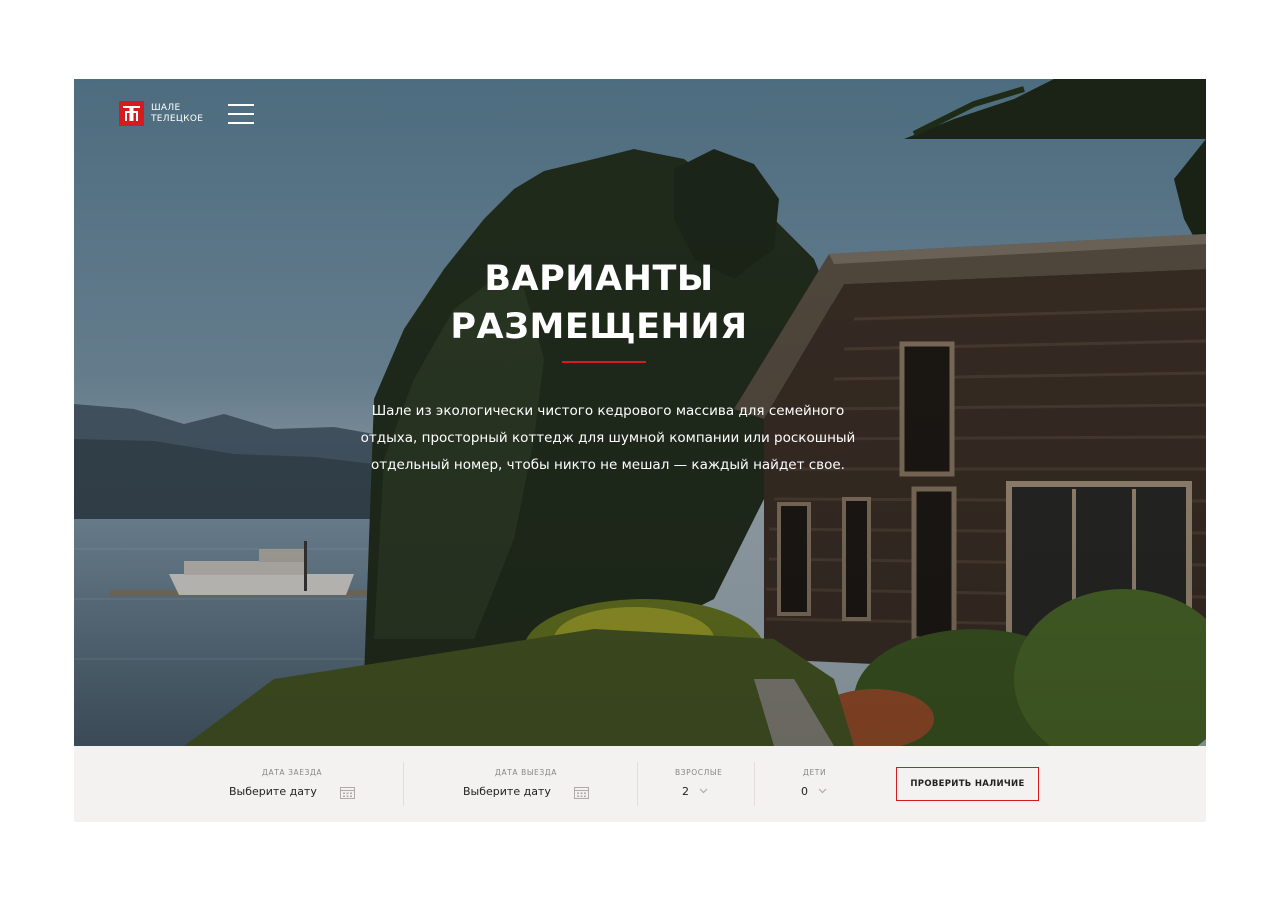 This screenshot has width=1280, height=899. What do you see at coordinates (604, 362) in the screenshot?
I see `title-underline` at bounding box center [604, 362].